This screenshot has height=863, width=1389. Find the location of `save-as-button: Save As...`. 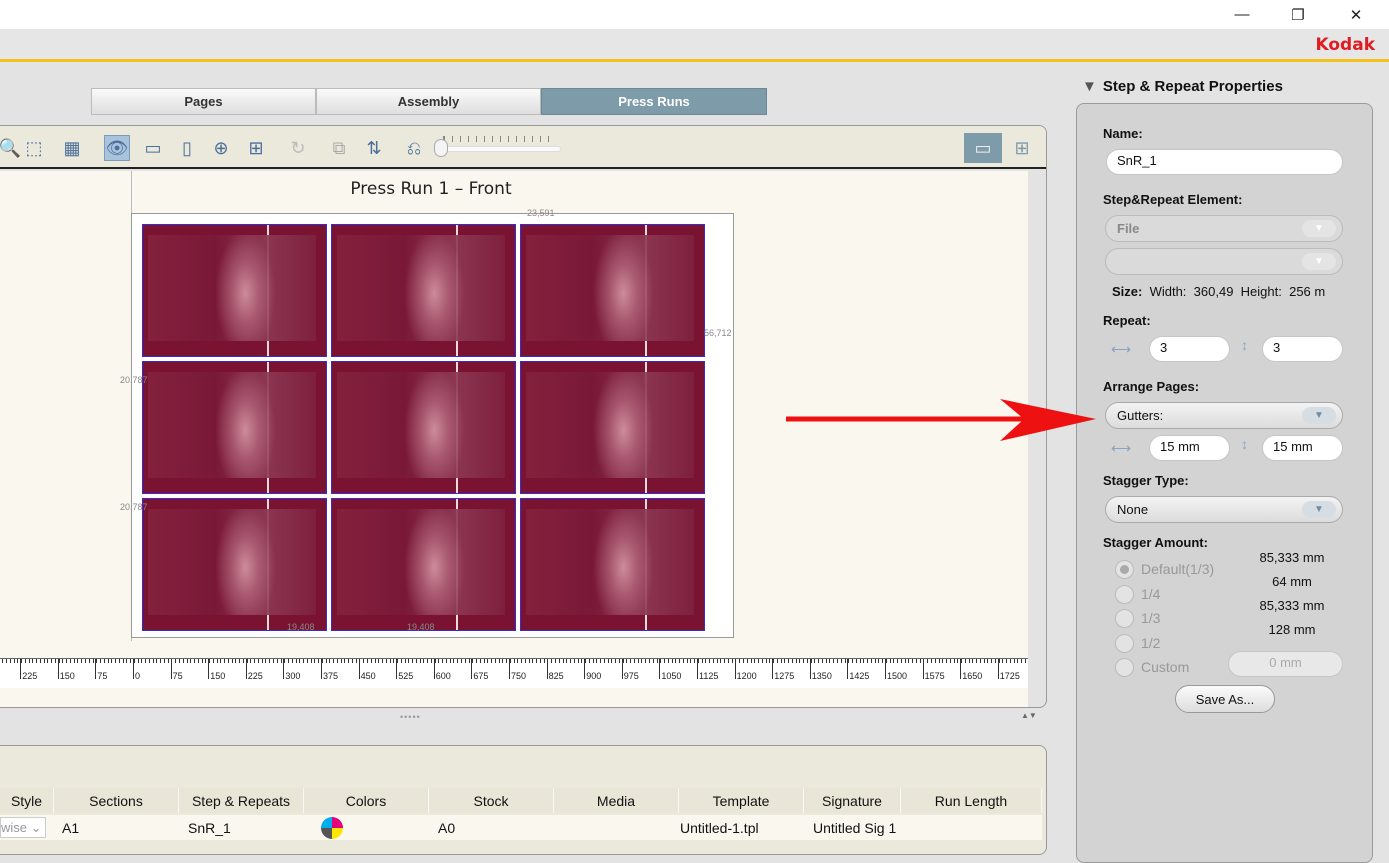

save-as-button: Save As... is located at coordinates (1225, 699).